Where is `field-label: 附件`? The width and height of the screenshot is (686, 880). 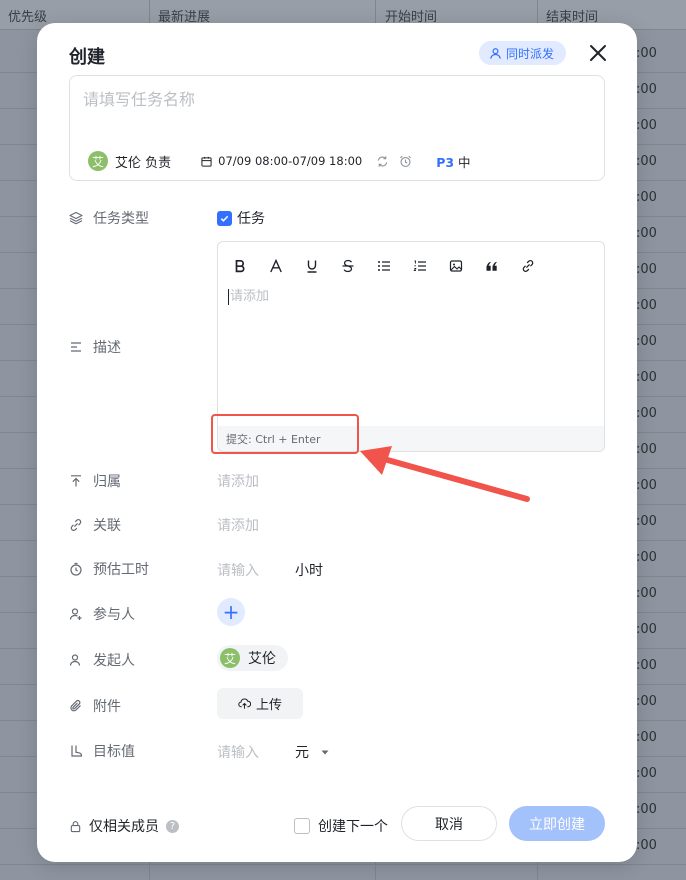
field-label: 附件 is located at coordinates (107, 707).